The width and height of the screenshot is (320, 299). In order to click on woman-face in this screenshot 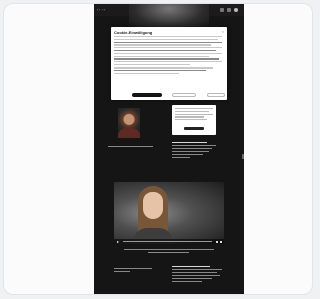, I will do `click(153, 205)`.